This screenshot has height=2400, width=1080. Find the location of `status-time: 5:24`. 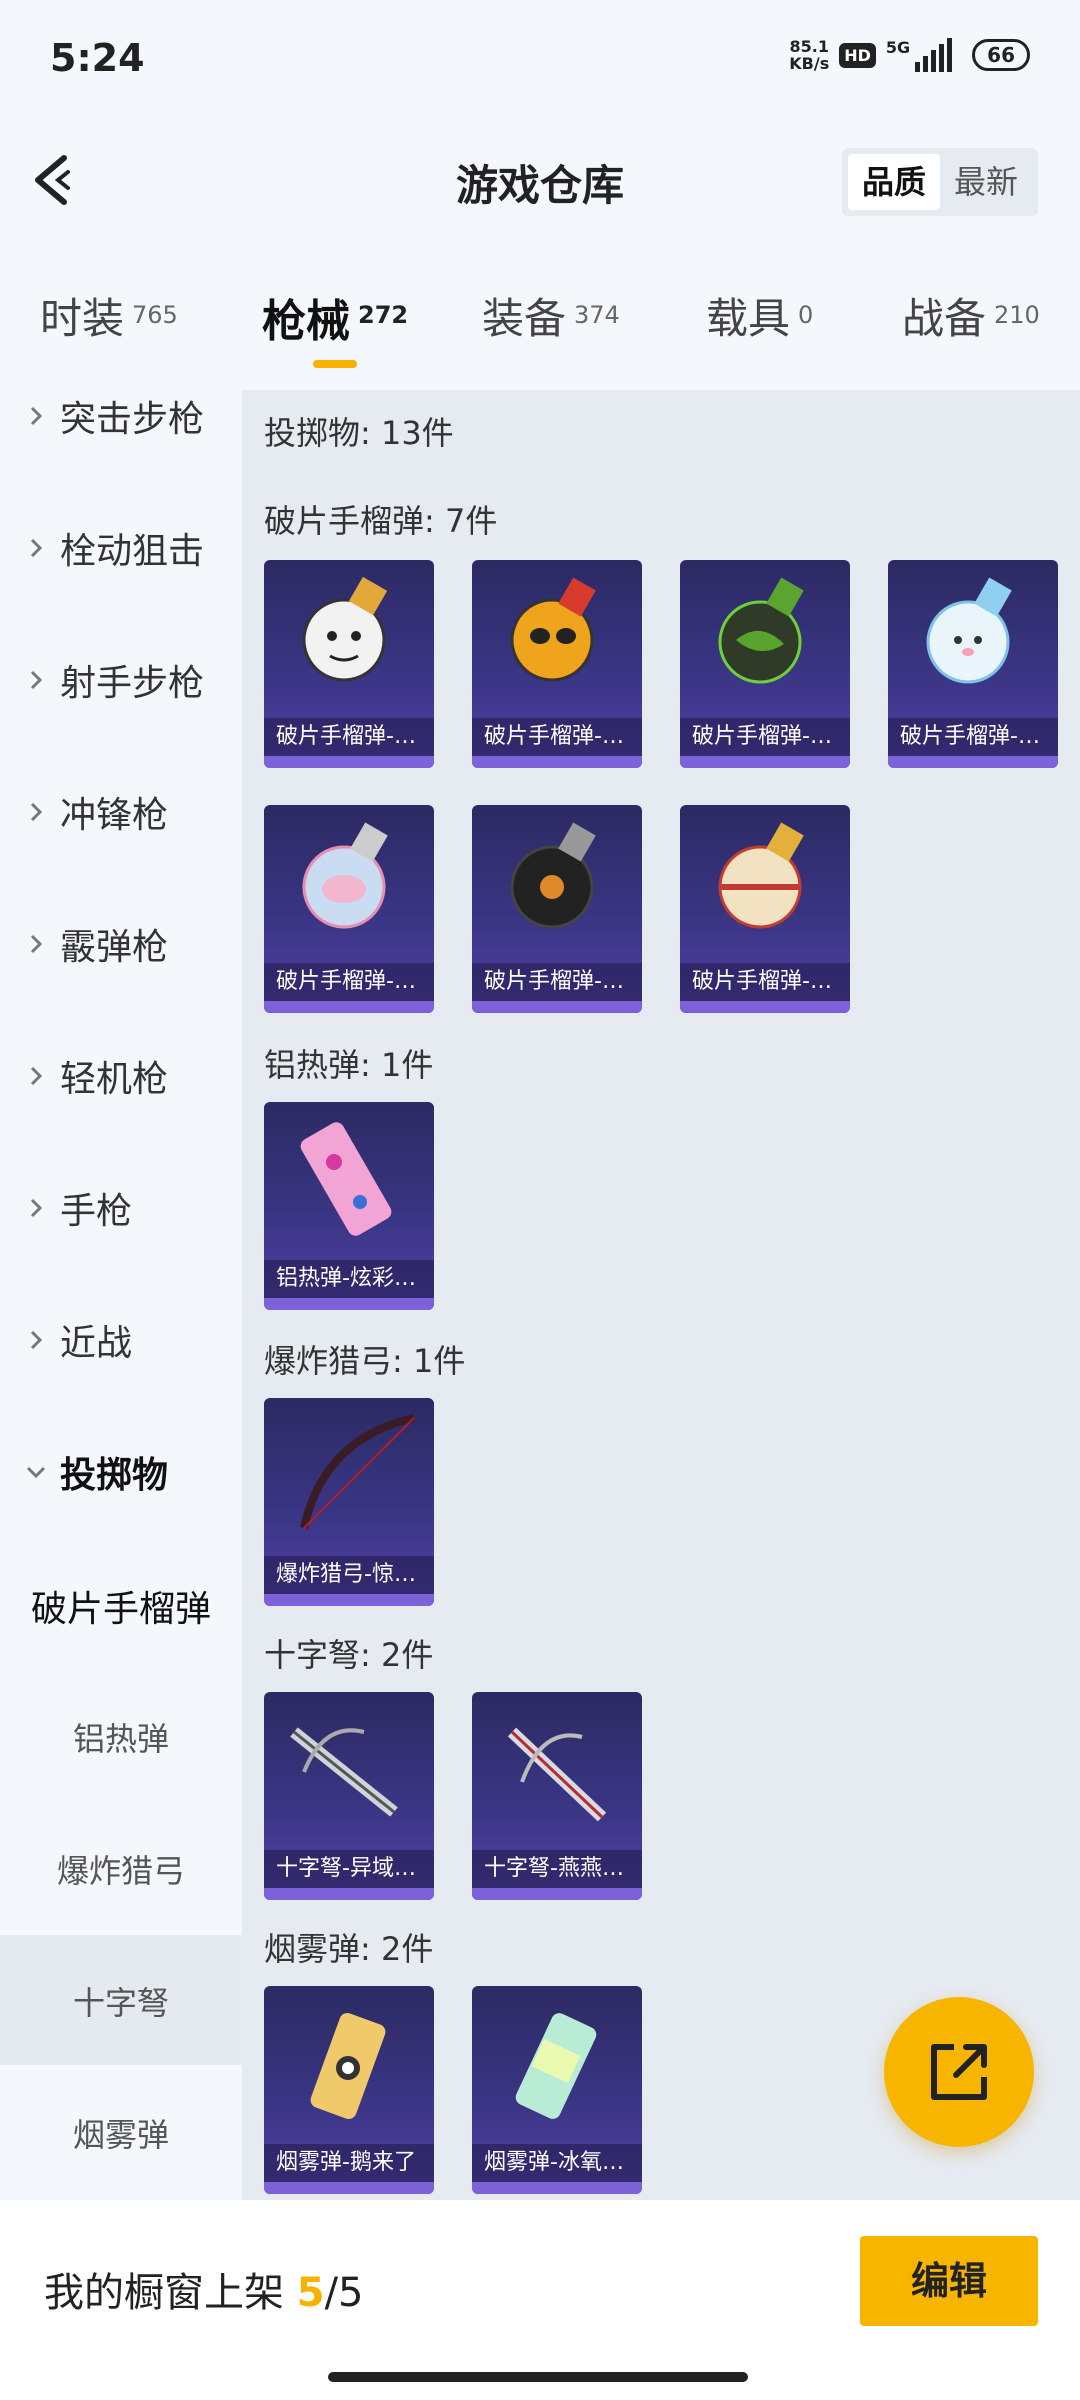

status-time: 5:24 is located at coordinates (97, 58).